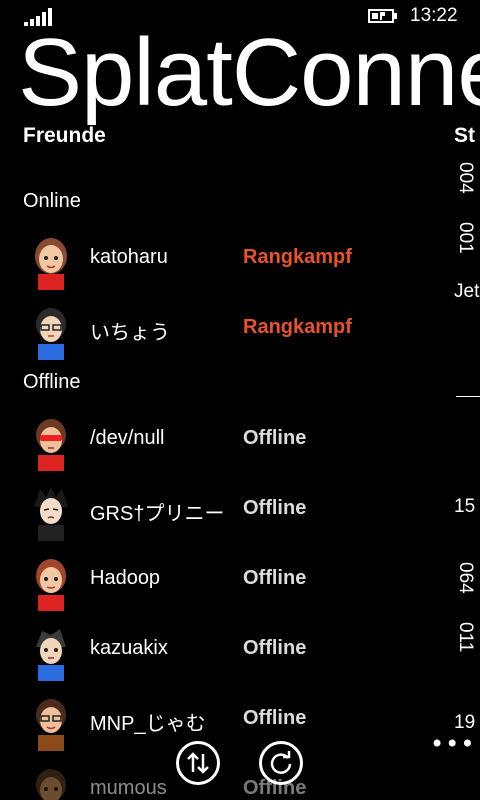 The image size is (480, 800). What do you see at coordinates (148, 724) in the screenshot?
I see `friend-name: MNP_じゃむ` at bounding box center [148, 724].